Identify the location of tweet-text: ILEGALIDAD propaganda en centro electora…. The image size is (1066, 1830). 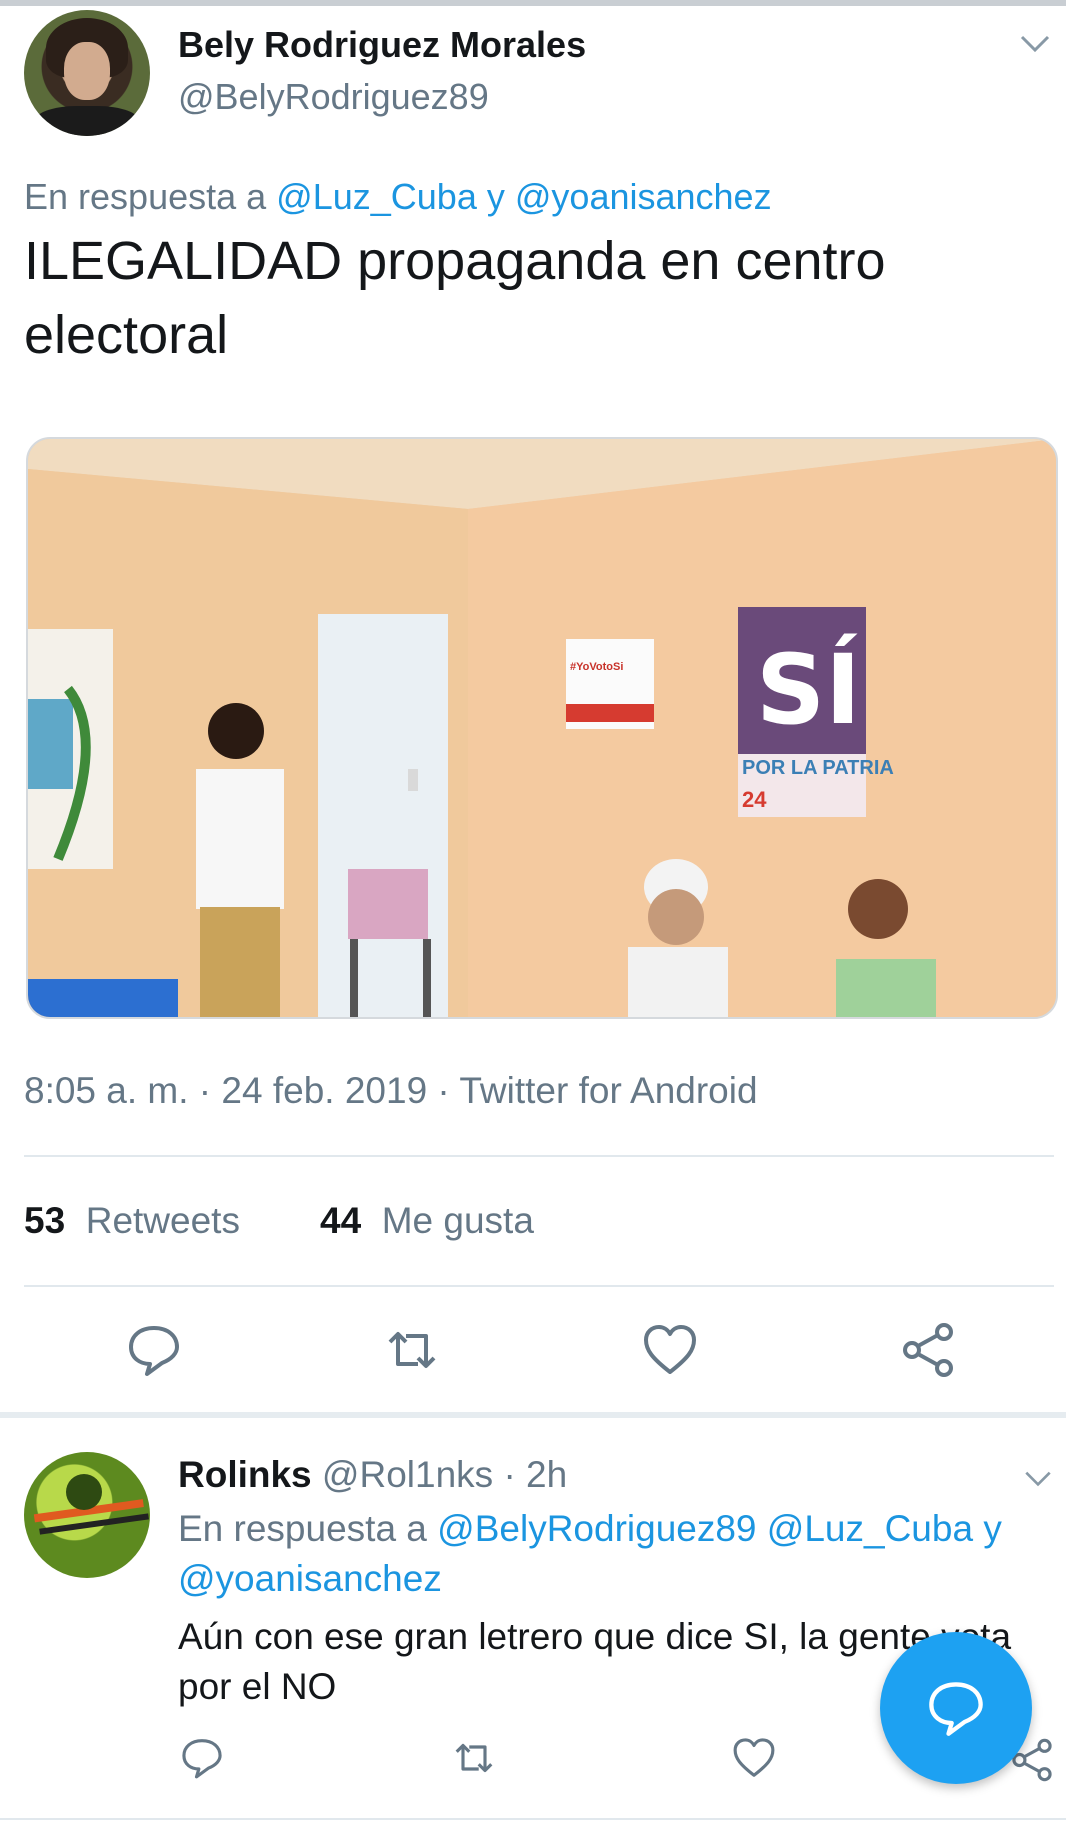
(455, 298).